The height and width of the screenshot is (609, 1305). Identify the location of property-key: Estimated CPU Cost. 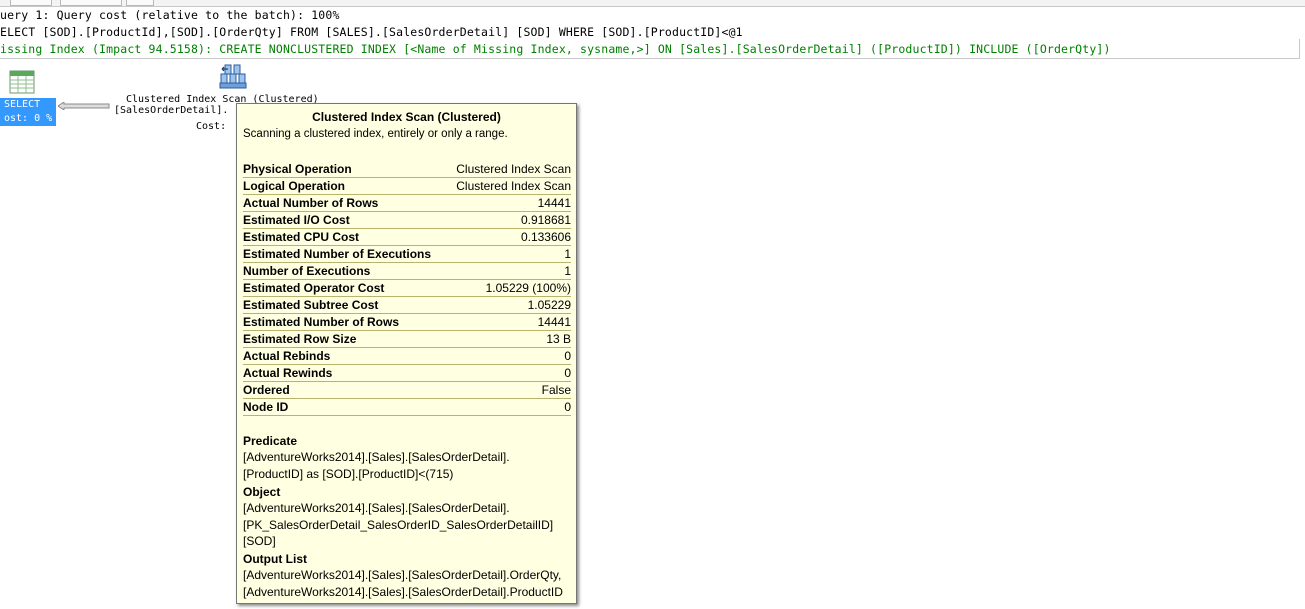
(301, 237).